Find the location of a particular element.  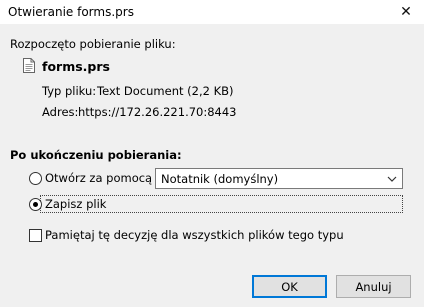

remember-checkbox is located at coordinates (35, 235).